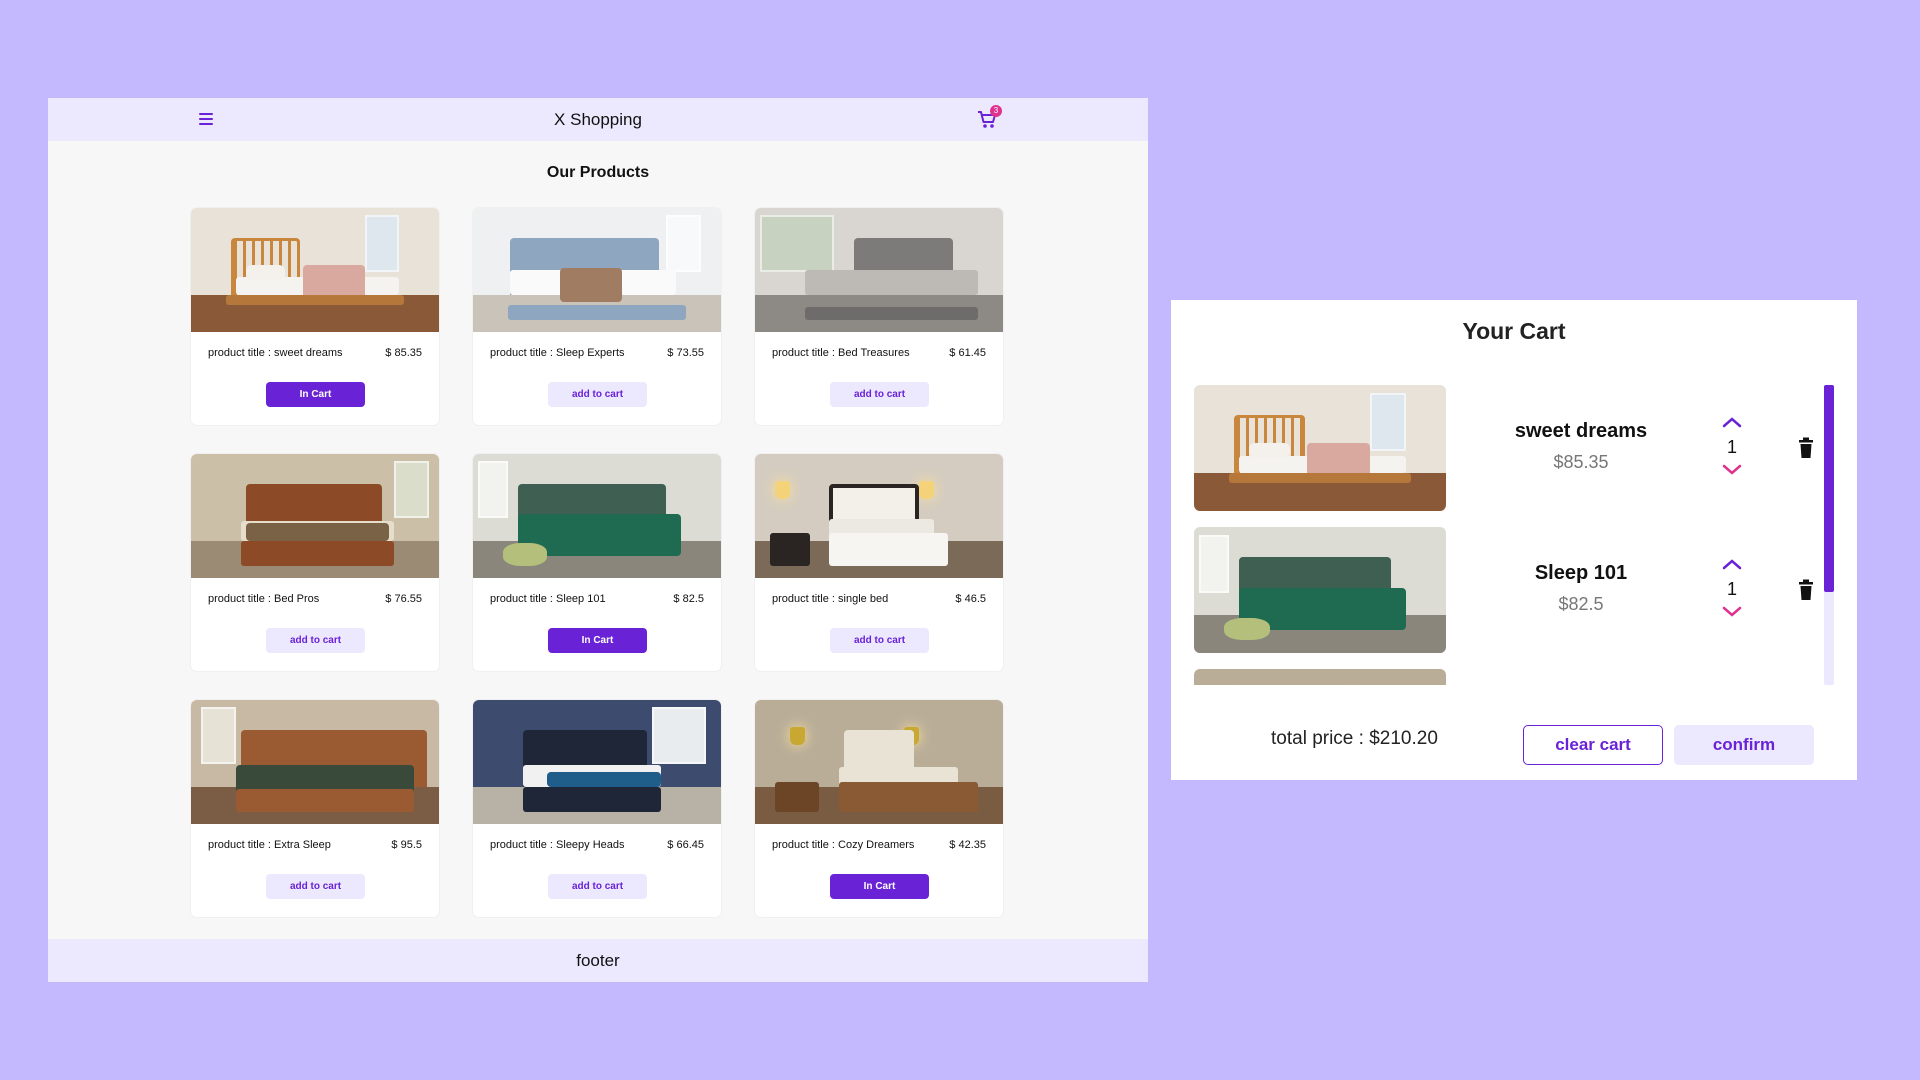 The height and width of the screenshot is (1080, 1920). I want to click on product-title: product title : Bed Treasures, so click(841, 353).